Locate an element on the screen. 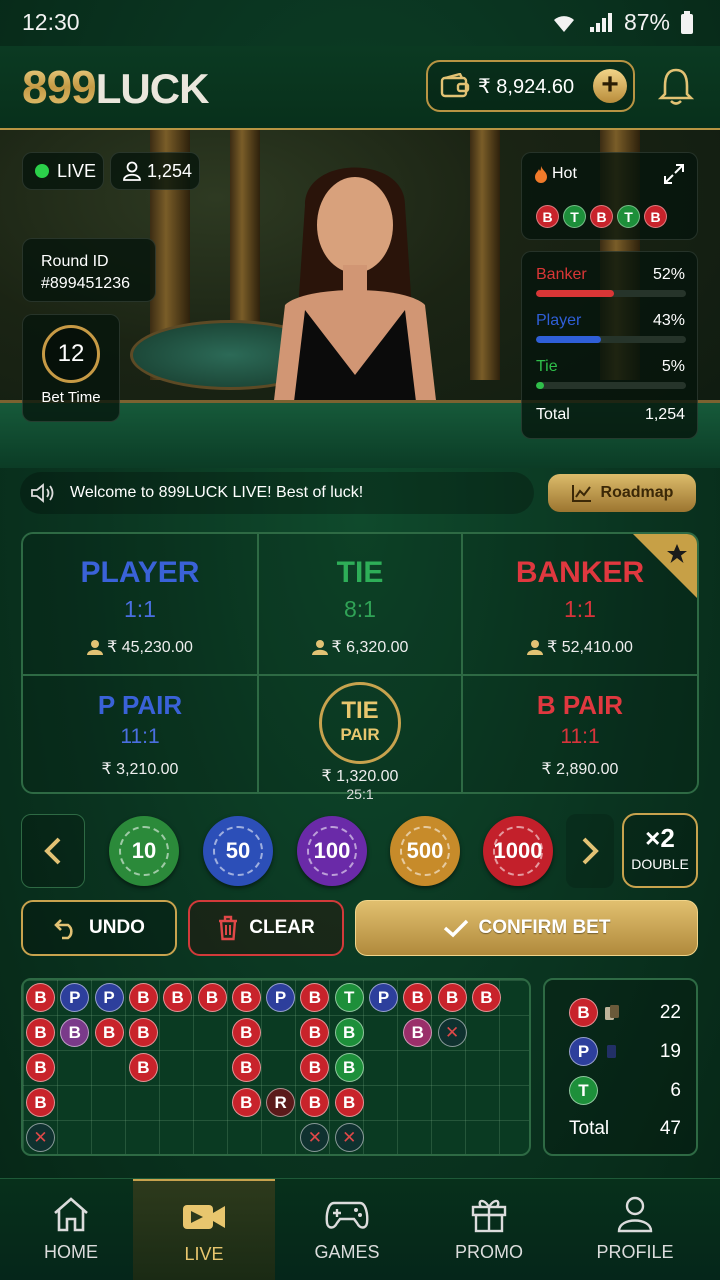 The width and height of the screenshot is (720, 1280). bet-banker-odds: 1:1 is located at coordinates (580, 609).